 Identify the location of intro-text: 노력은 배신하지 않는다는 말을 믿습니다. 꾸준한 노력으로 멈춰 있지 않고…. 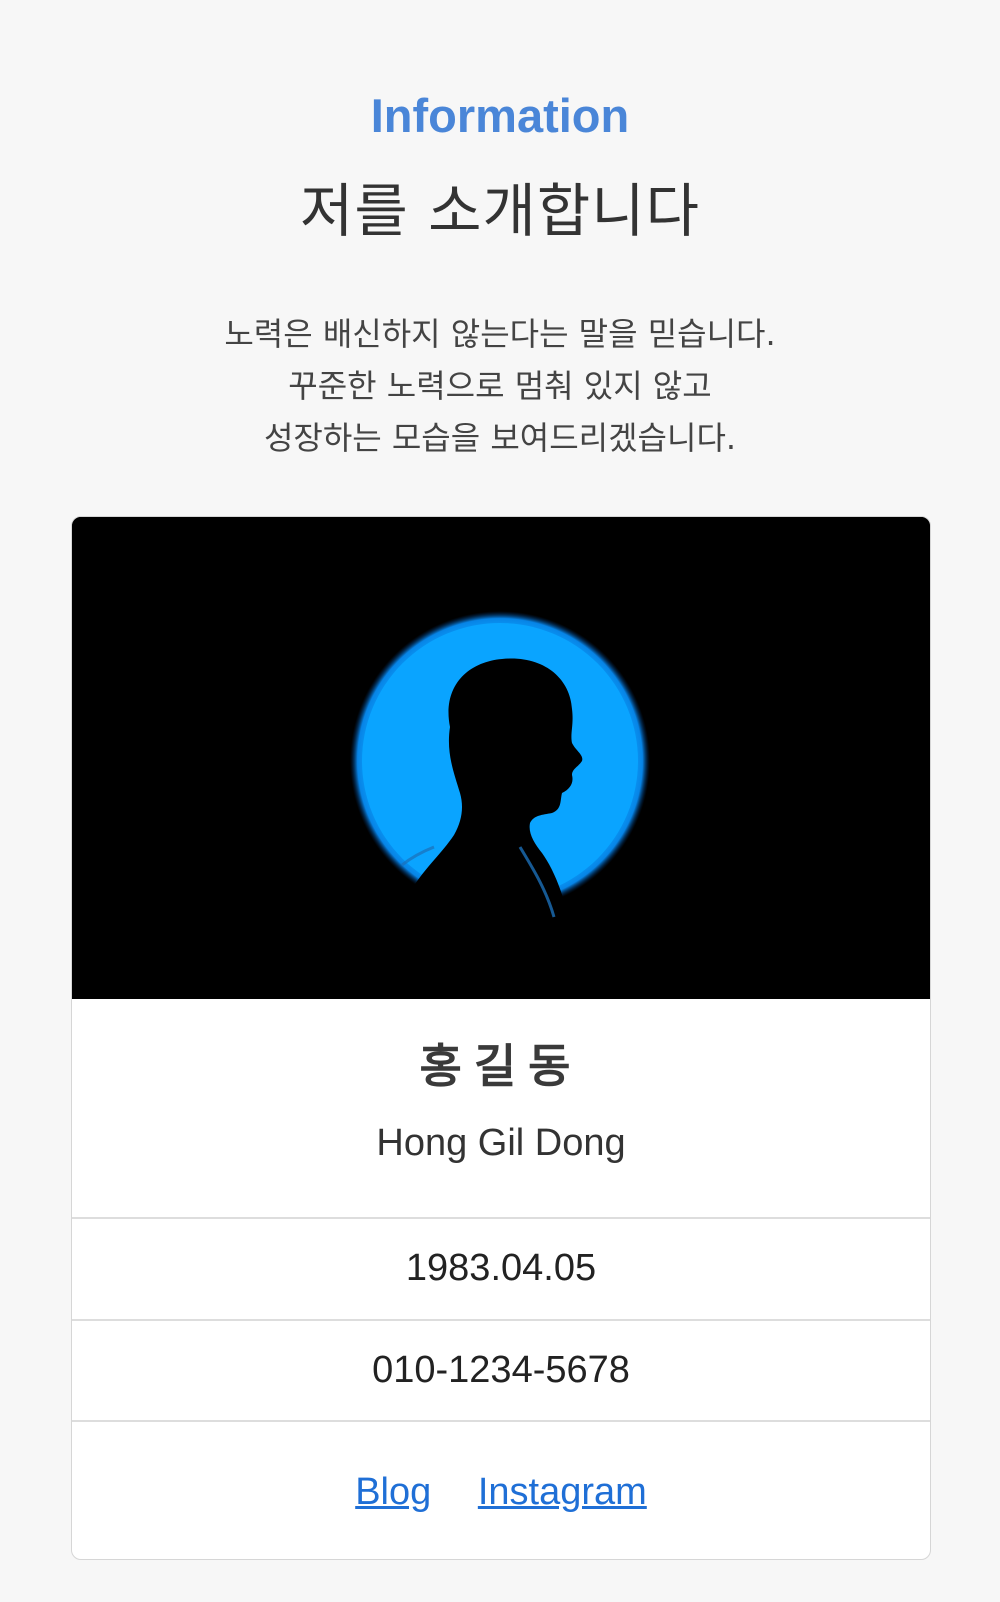
(500, 386).